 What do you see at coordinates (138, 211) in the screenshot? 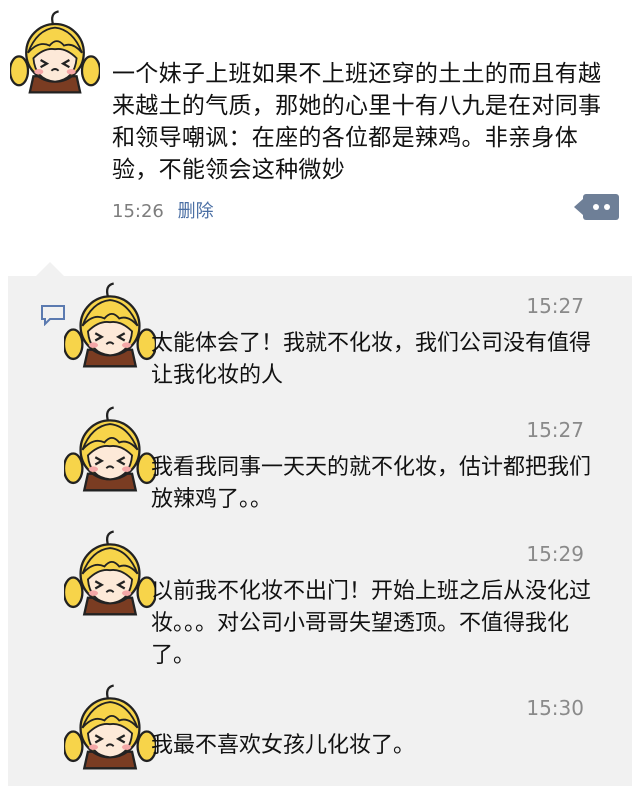
I see `post-time: 15:26` at bounding box center [138, 211].